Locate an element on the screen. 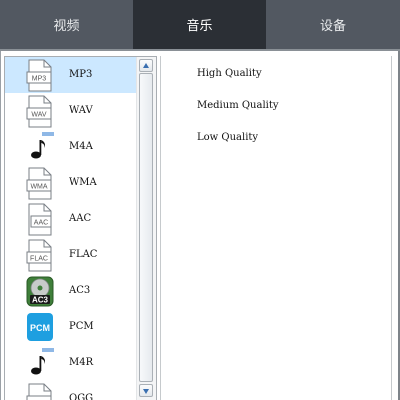  scrollbar-thumb is located at coordinates (146, 227).